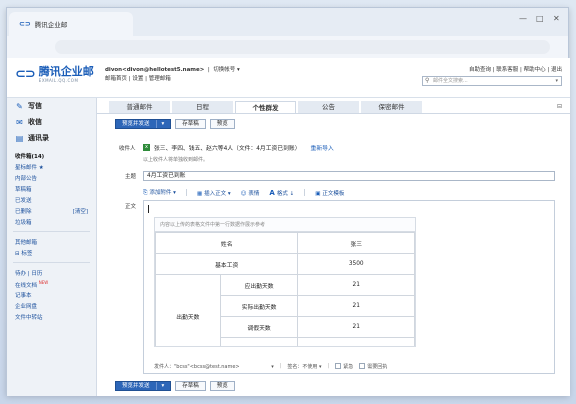  Describe the element at coordinates (304, 366) in the screenshot. I see `signature-select: 签名：不使用 ▾` at that location.